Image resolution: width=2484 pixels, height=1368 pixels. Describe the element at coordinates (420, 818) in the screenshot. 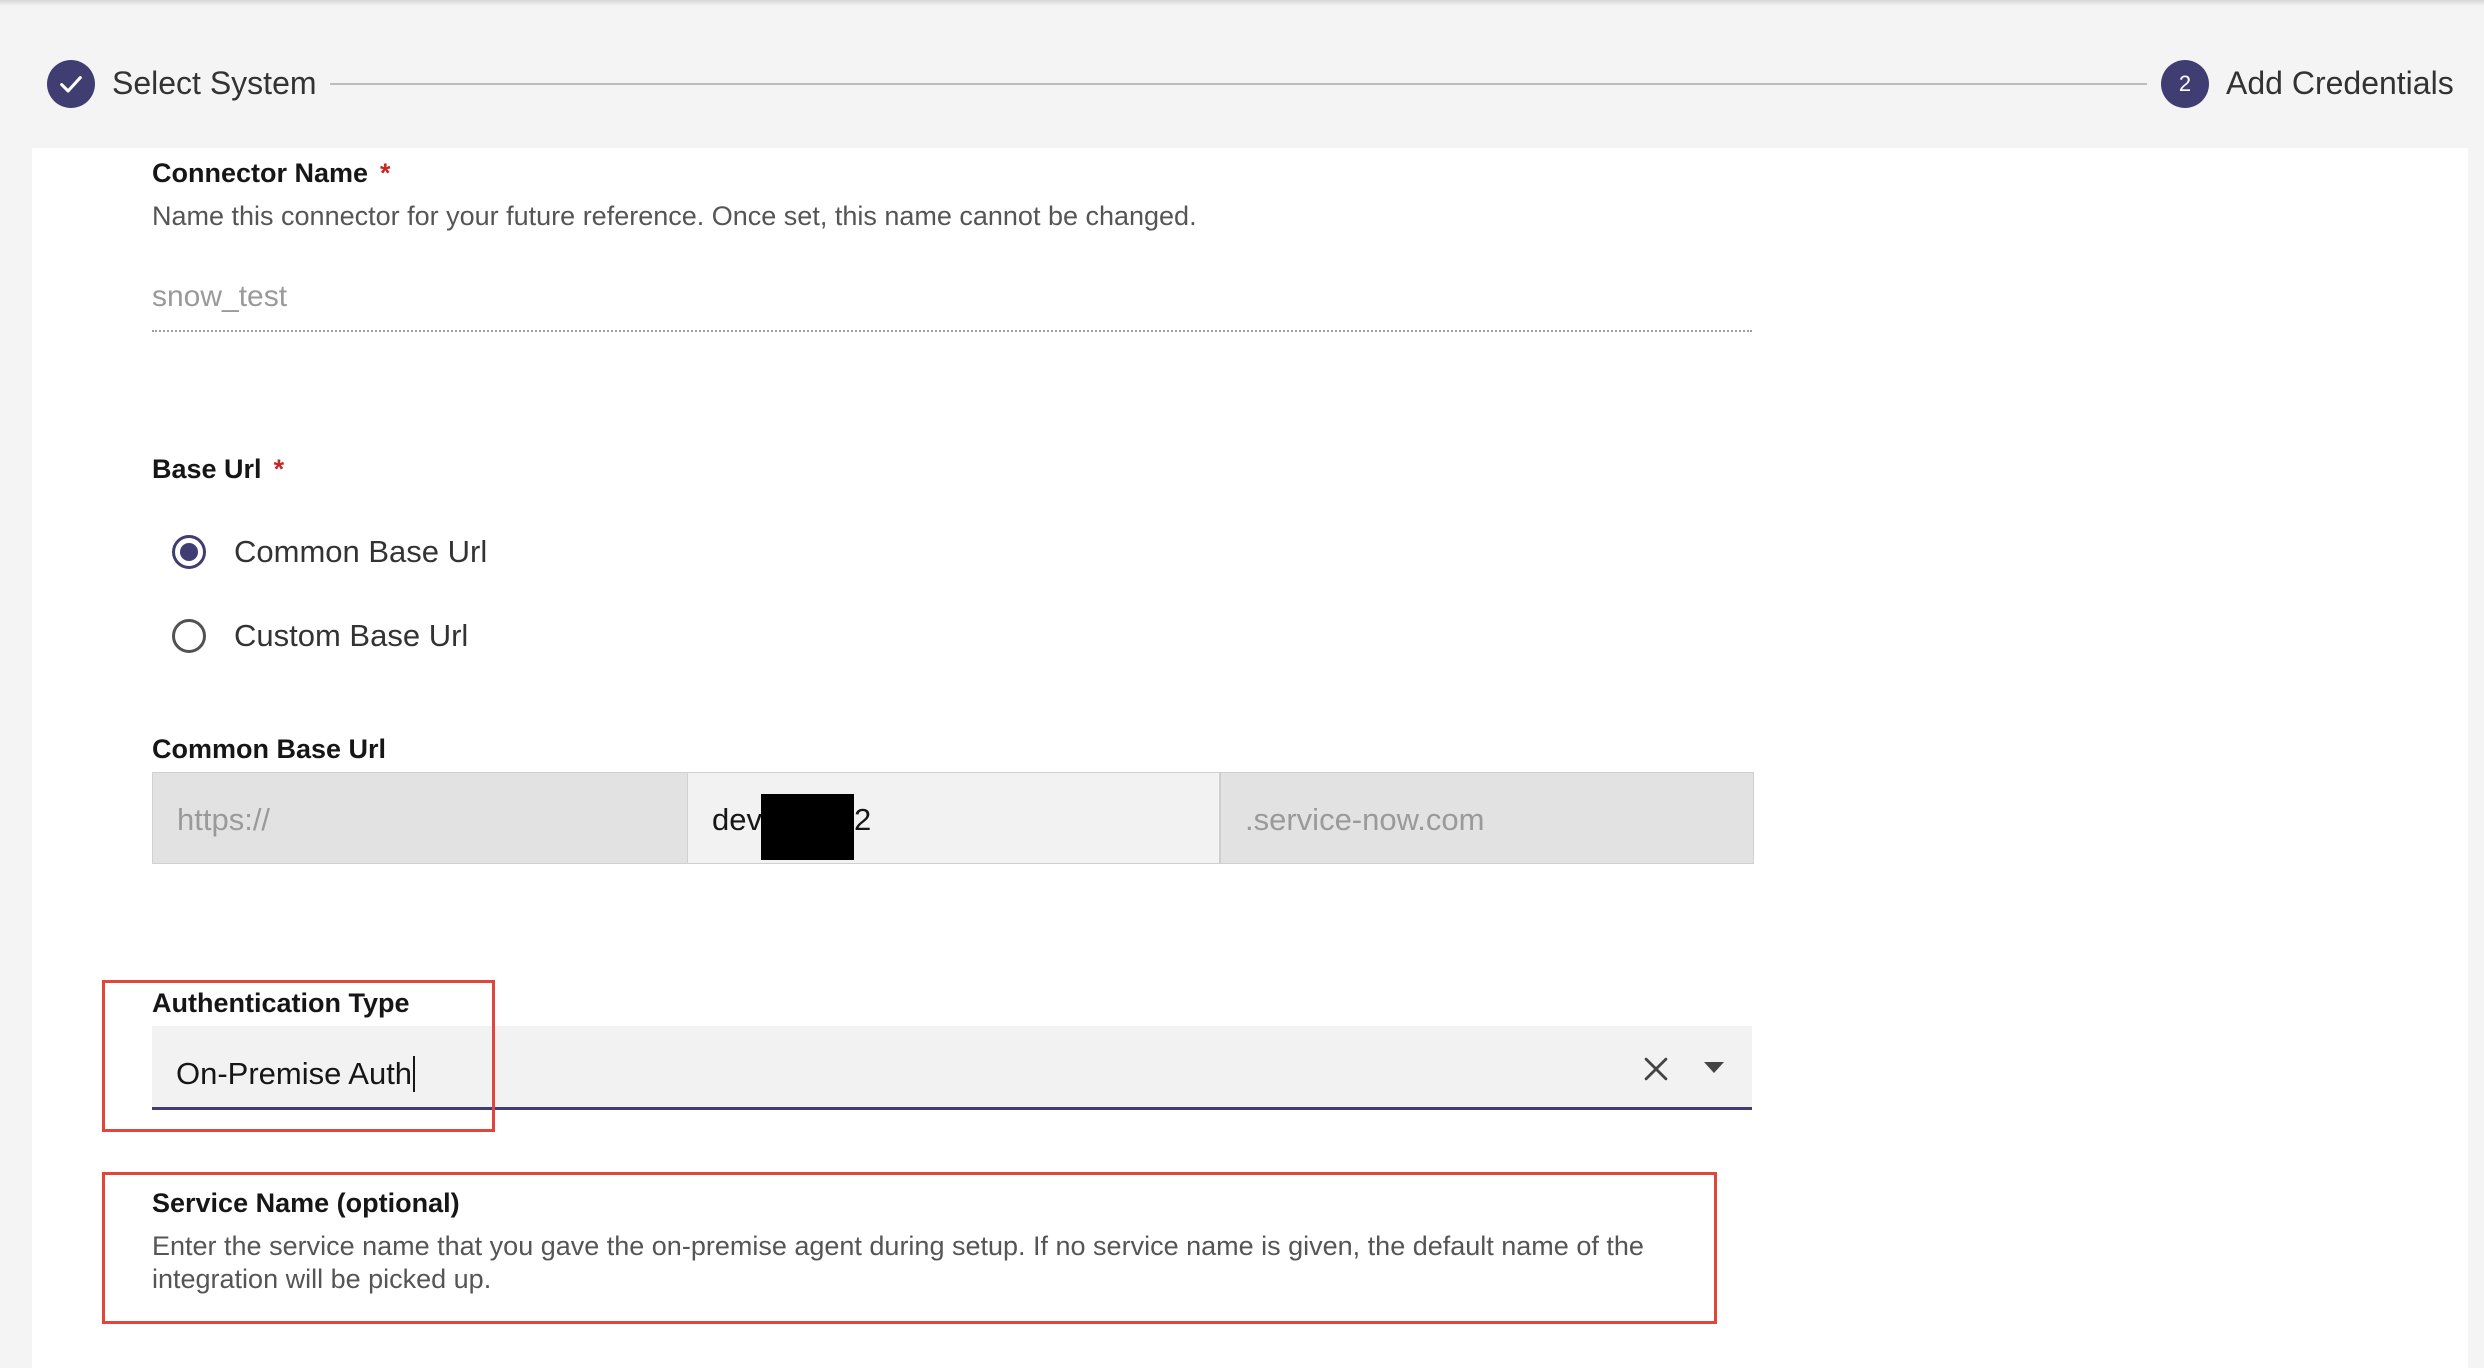

I see `url-prefix-field: https://` at that location.